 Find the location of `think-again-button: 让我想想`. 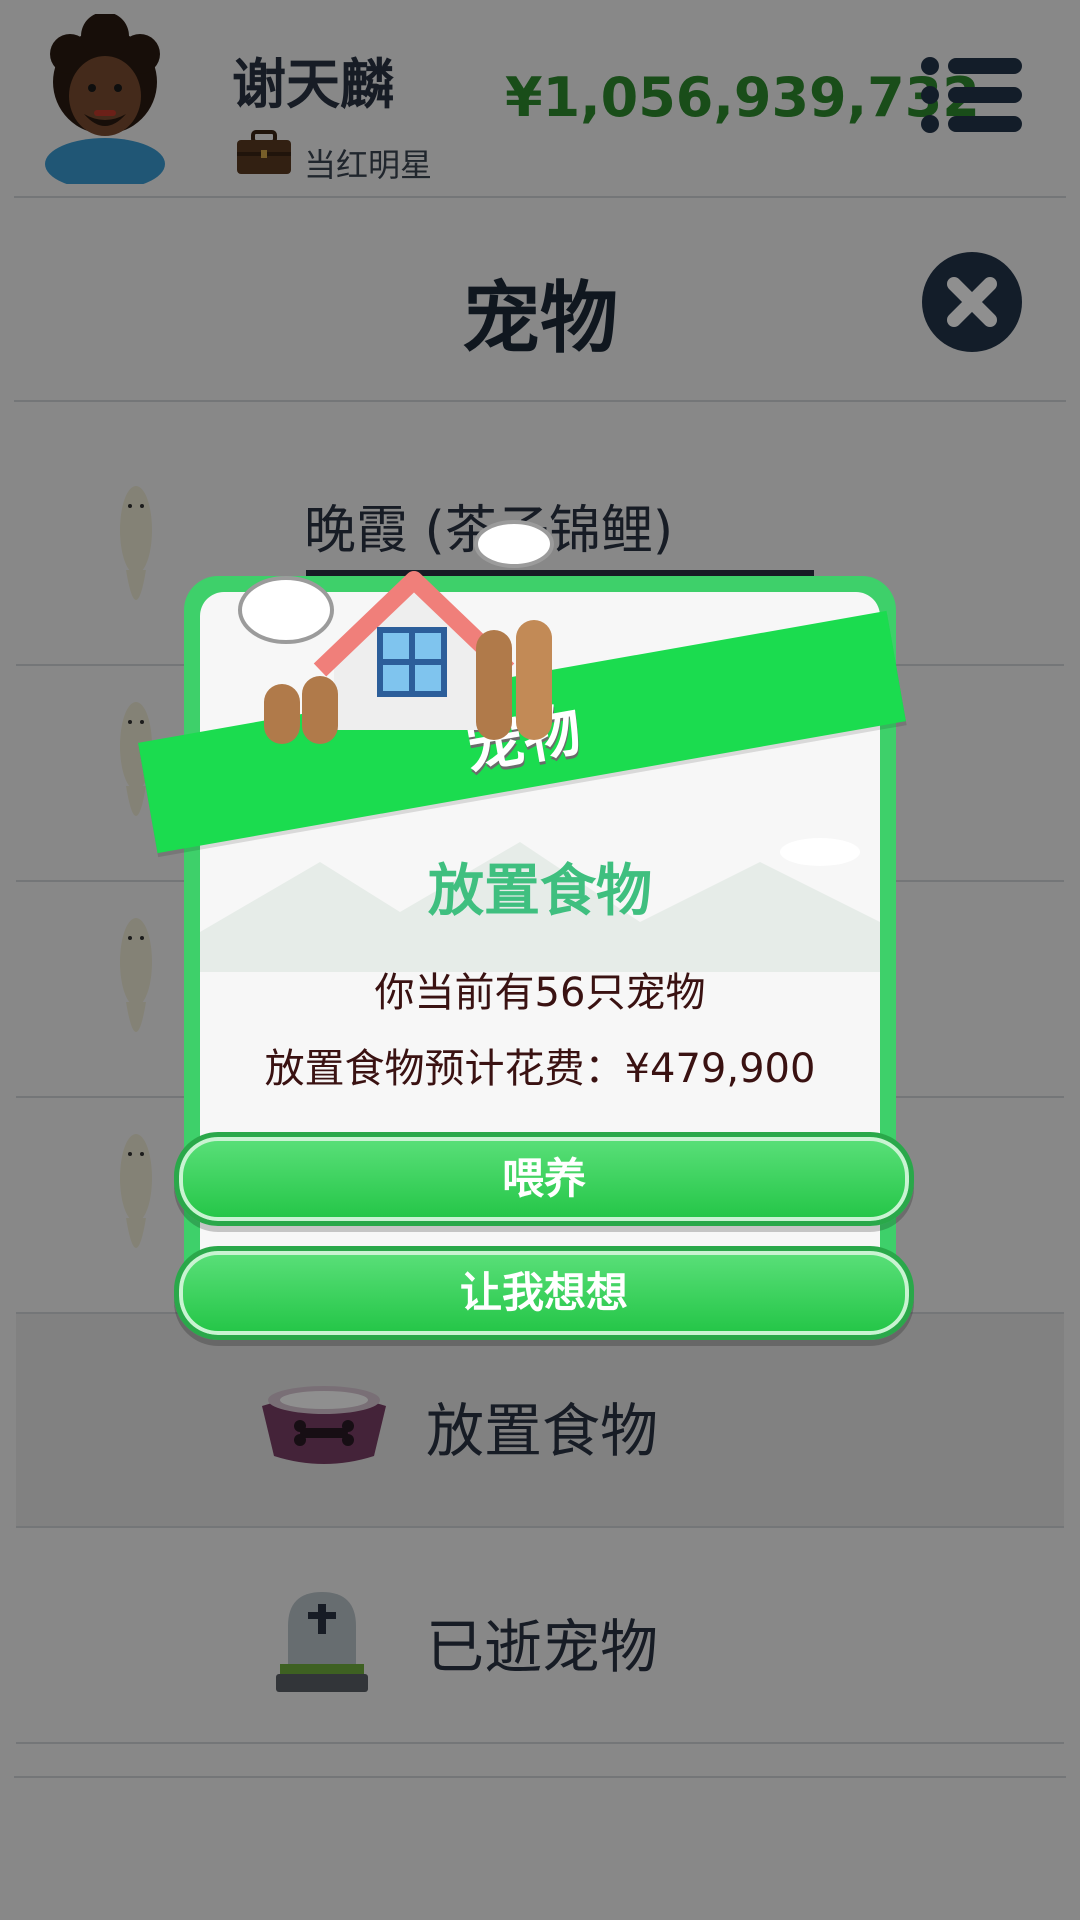

think-again-button: 让我想想 is located at coordinates (544, 1293).